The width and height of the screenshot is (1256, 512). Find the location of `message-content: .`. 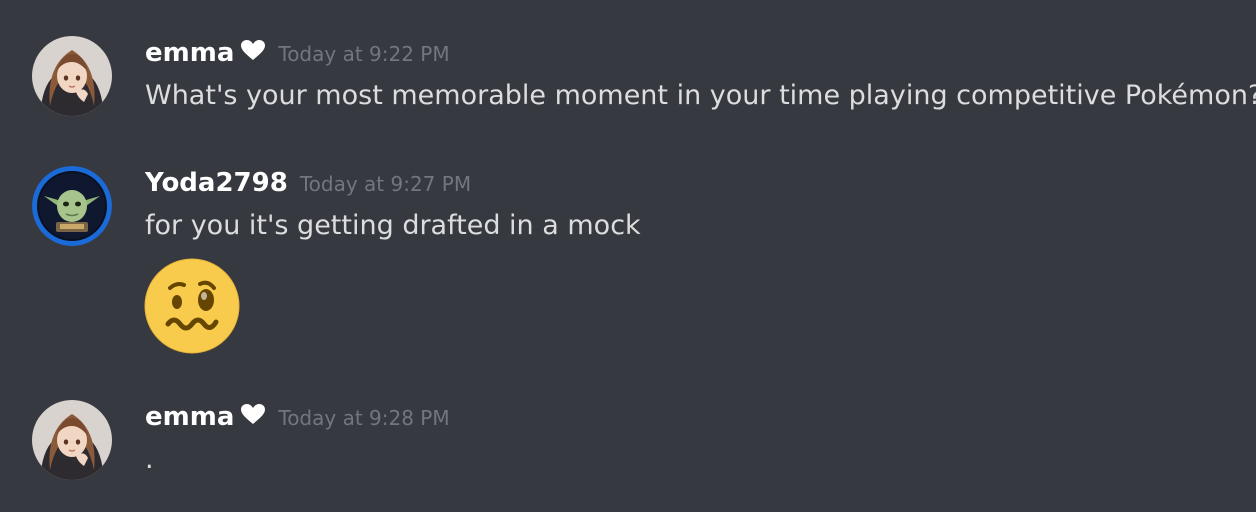

message-content: . is located at coordinates (149, 459).